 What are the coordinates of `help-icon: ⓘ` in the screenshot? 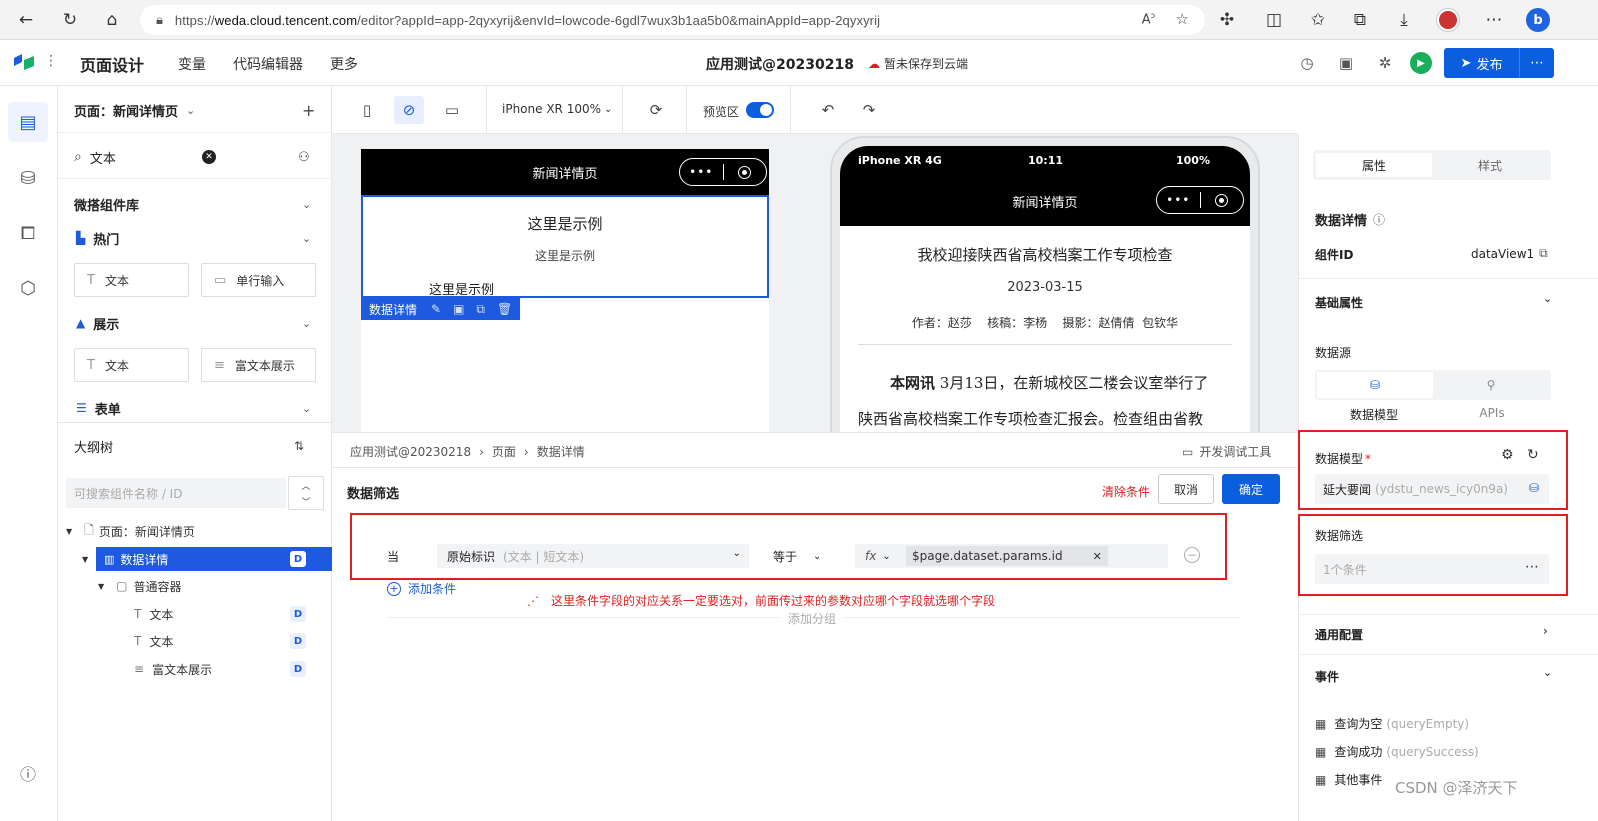 It's located at (28, 773).